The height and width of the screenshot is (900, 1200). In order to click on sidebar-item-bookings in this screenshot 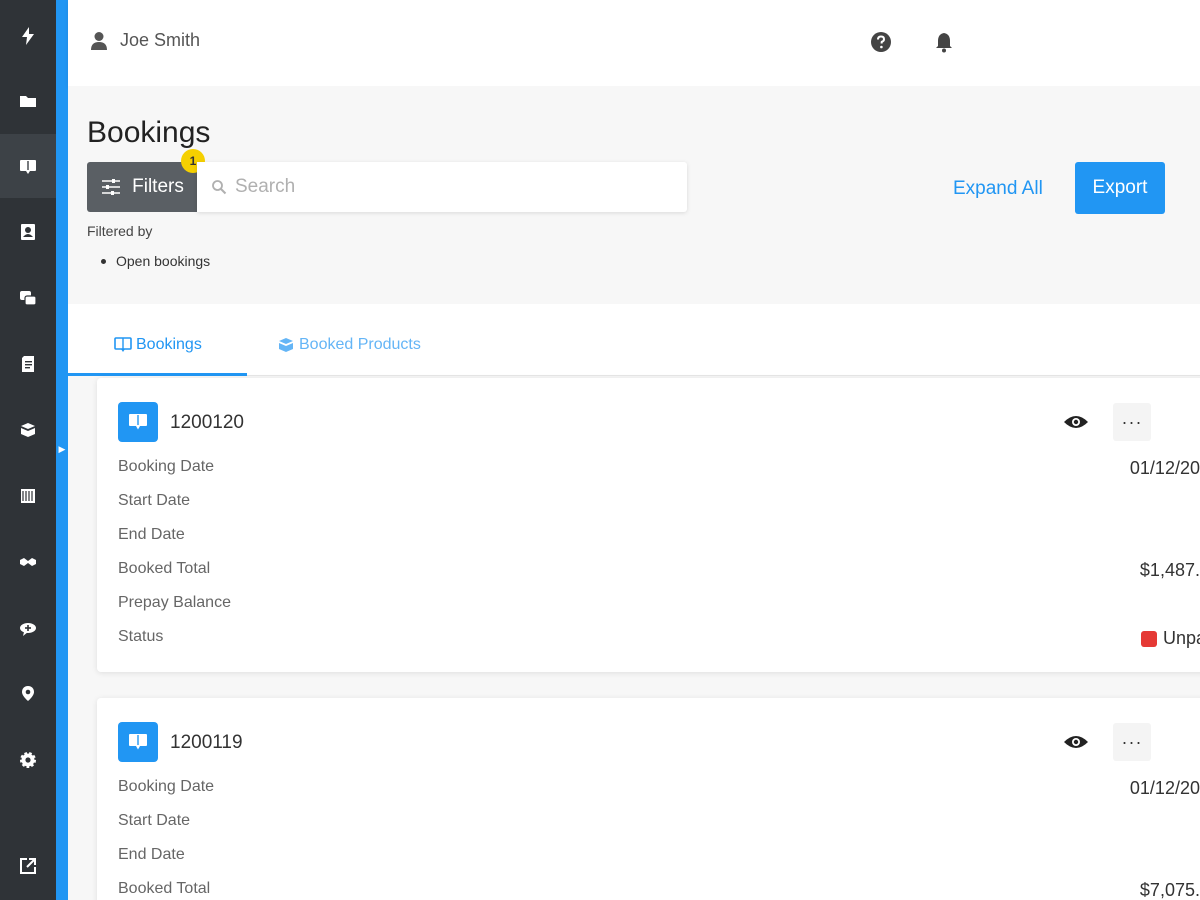, I will do `click(28, 166)`.